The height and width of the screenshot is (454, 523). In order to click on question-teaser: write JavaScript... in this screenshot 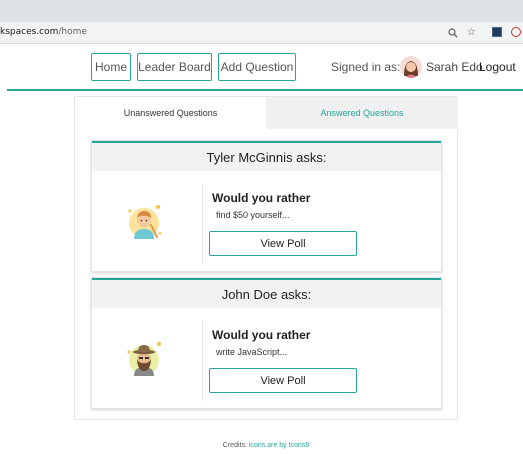, I will do `click(252, 352)`.